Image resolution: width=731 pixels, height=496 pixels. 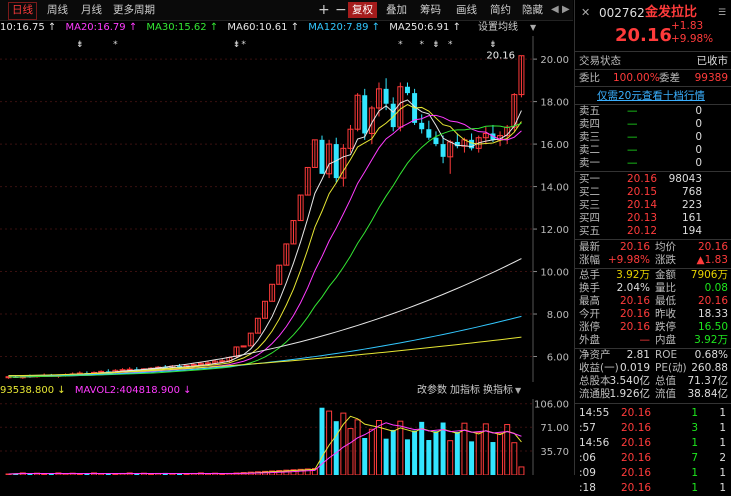 I want to click on tick-cell: 20.16, so click(x=636, y=473).